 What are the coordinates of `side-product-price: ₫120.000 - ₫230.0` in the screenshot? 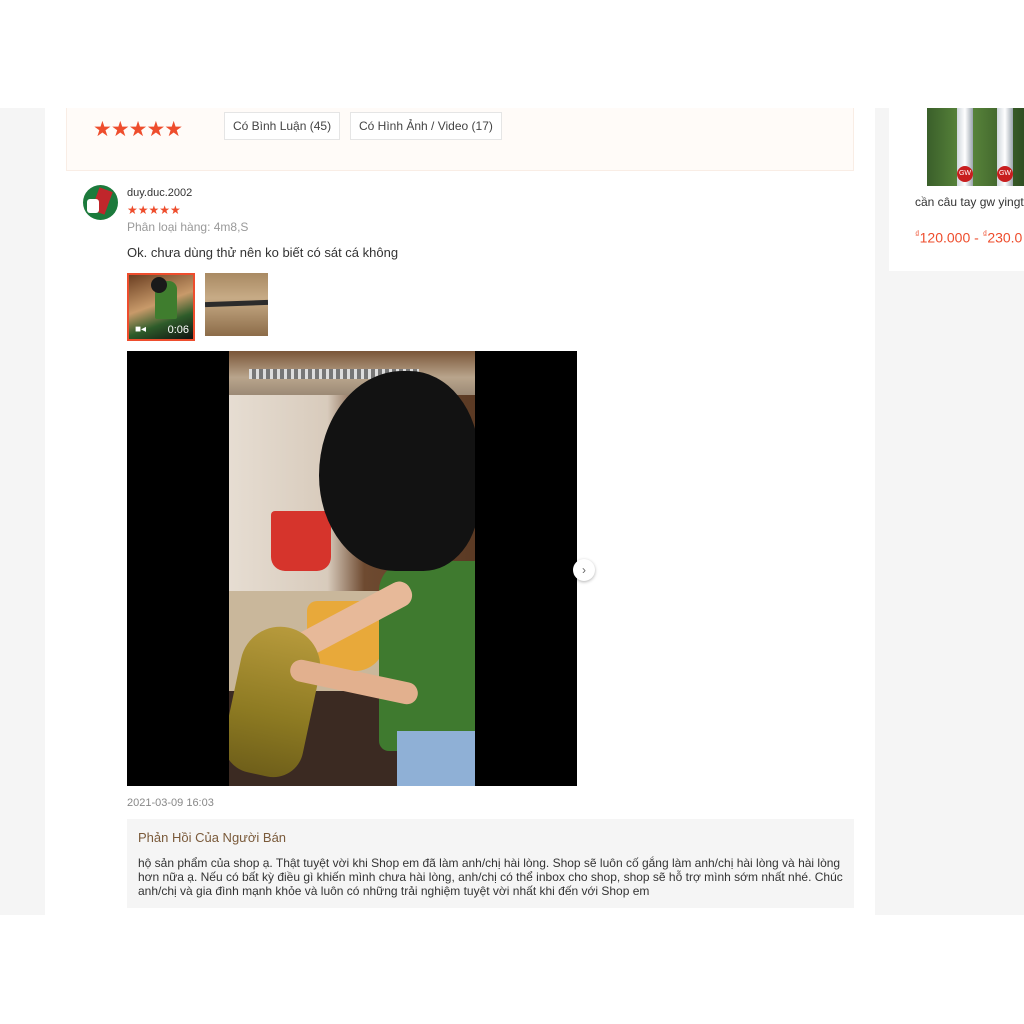 It's located at (969, 237).